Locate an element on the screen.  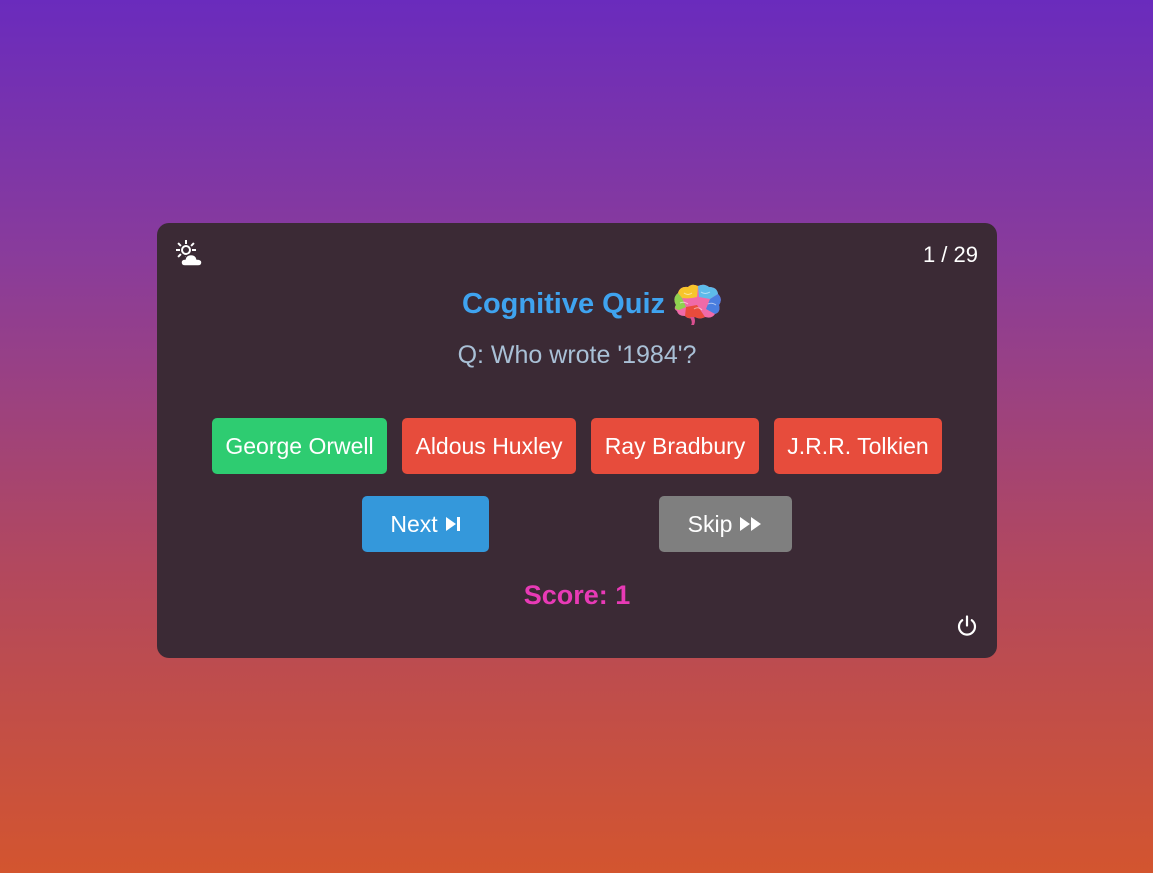
power-button is located at coordinates (967, 626).